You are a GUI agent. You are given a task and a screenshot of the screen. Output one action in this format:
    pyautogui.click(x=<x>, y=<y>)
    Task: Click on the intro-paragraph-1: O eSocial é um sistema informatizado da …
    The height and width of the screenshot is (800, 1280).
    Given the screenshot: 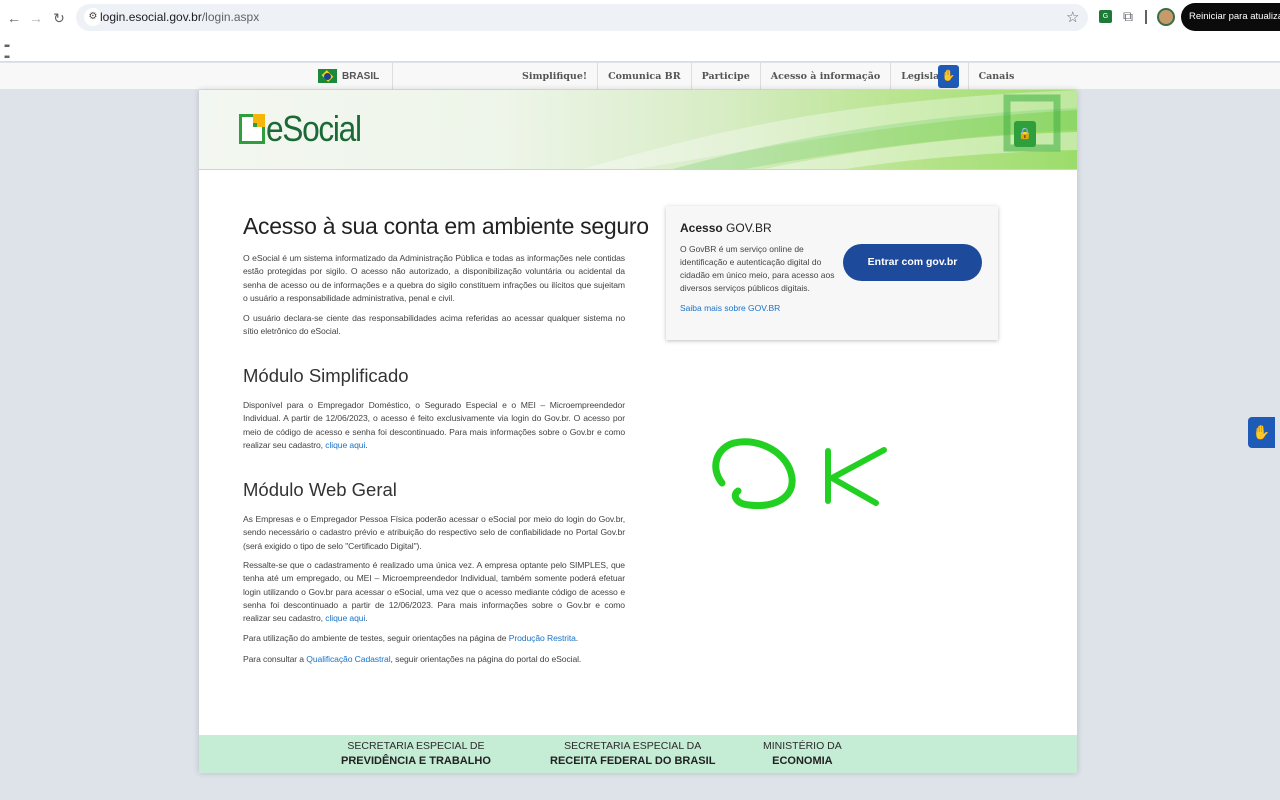 What is the action you would take?
    pyautogui.click(x=434, y=278)
    